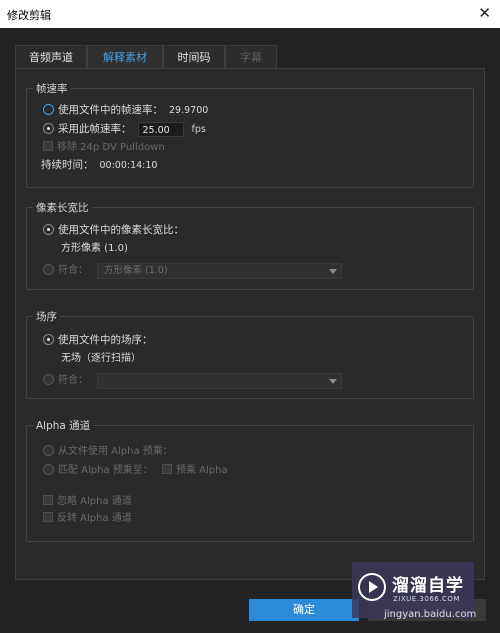  I want to click on duration-label: 持续时间：, so click(67, 165).